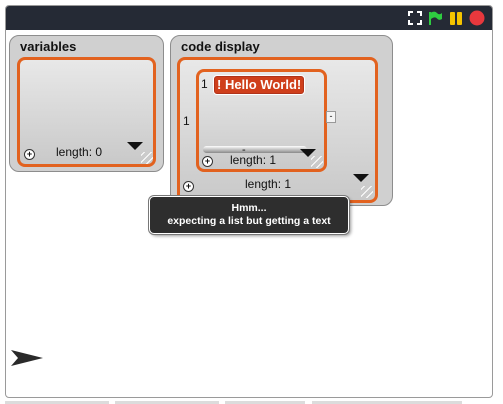  What do you see at coordinates (331, 117) in the screenshot?
I see `side-cell: -` at bounding box center [331, 117].